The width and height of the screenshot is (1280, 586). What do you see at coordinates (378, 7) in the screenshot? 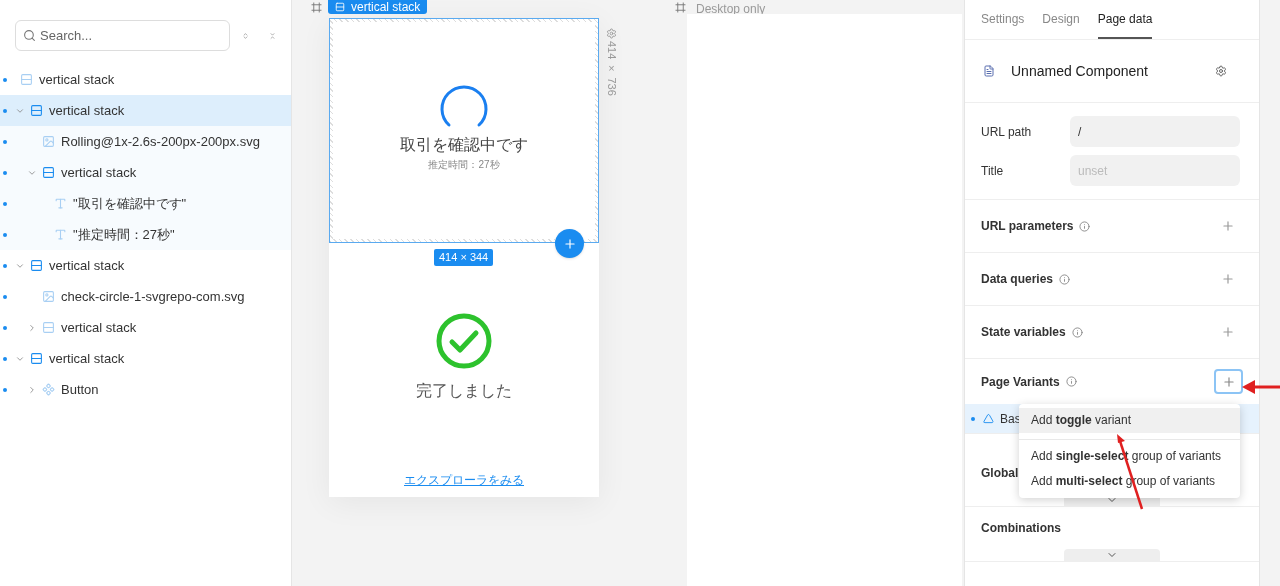
I see `frame-label: vertical stack` at bounding box center [378, 7].